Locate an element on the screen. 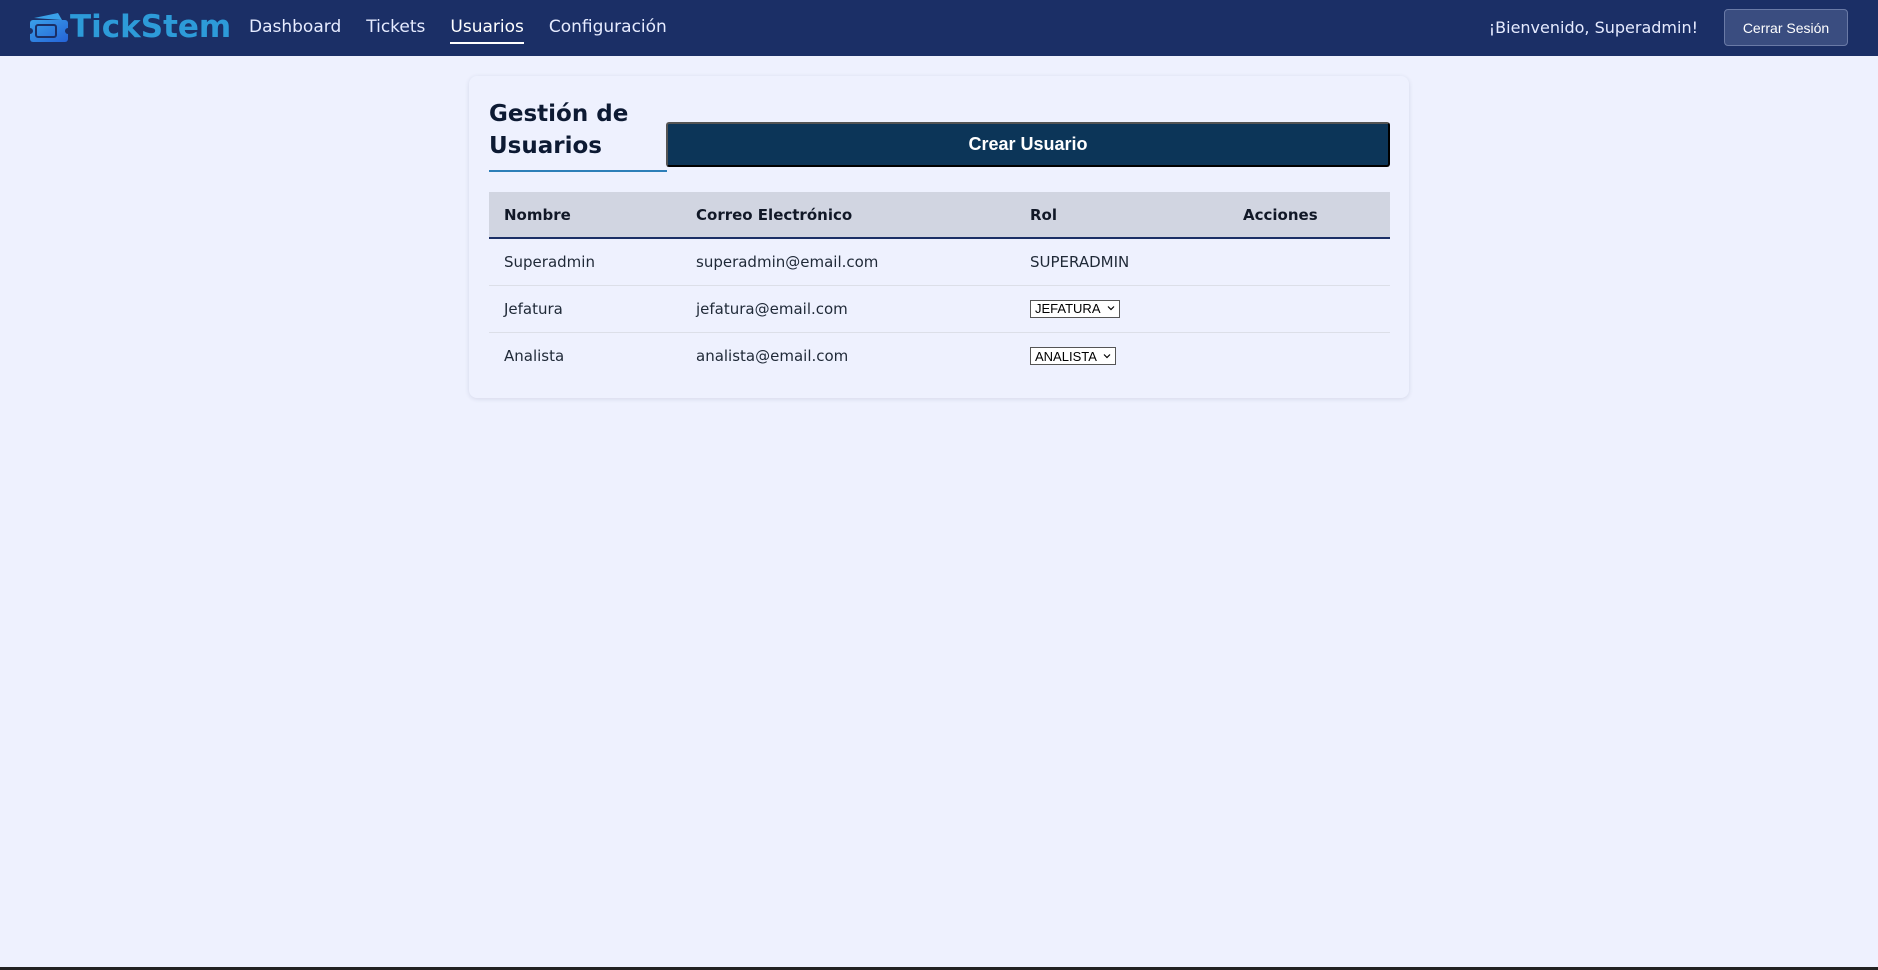  nav-item-tickets: Tickets is located at coordinates (395, 28).